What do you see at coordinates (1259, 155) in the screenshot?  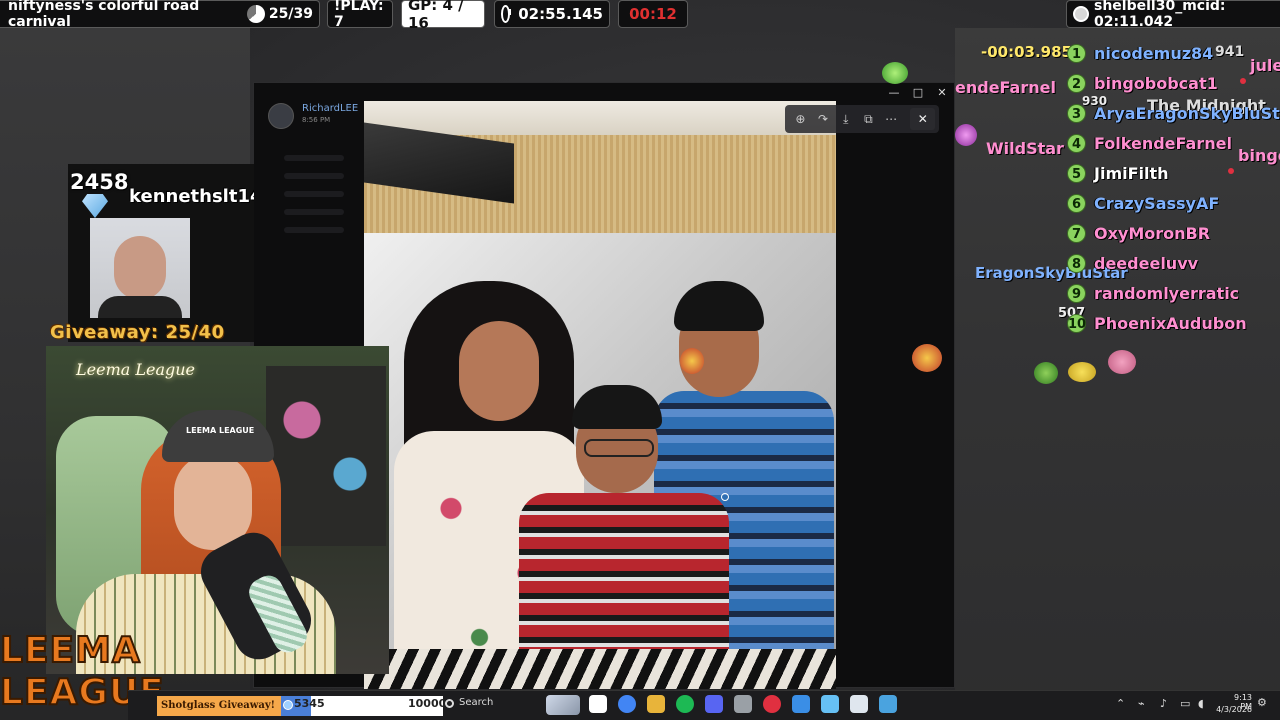 I see `floating-name-bingo: bingo` at bounding box center [1259, 155].